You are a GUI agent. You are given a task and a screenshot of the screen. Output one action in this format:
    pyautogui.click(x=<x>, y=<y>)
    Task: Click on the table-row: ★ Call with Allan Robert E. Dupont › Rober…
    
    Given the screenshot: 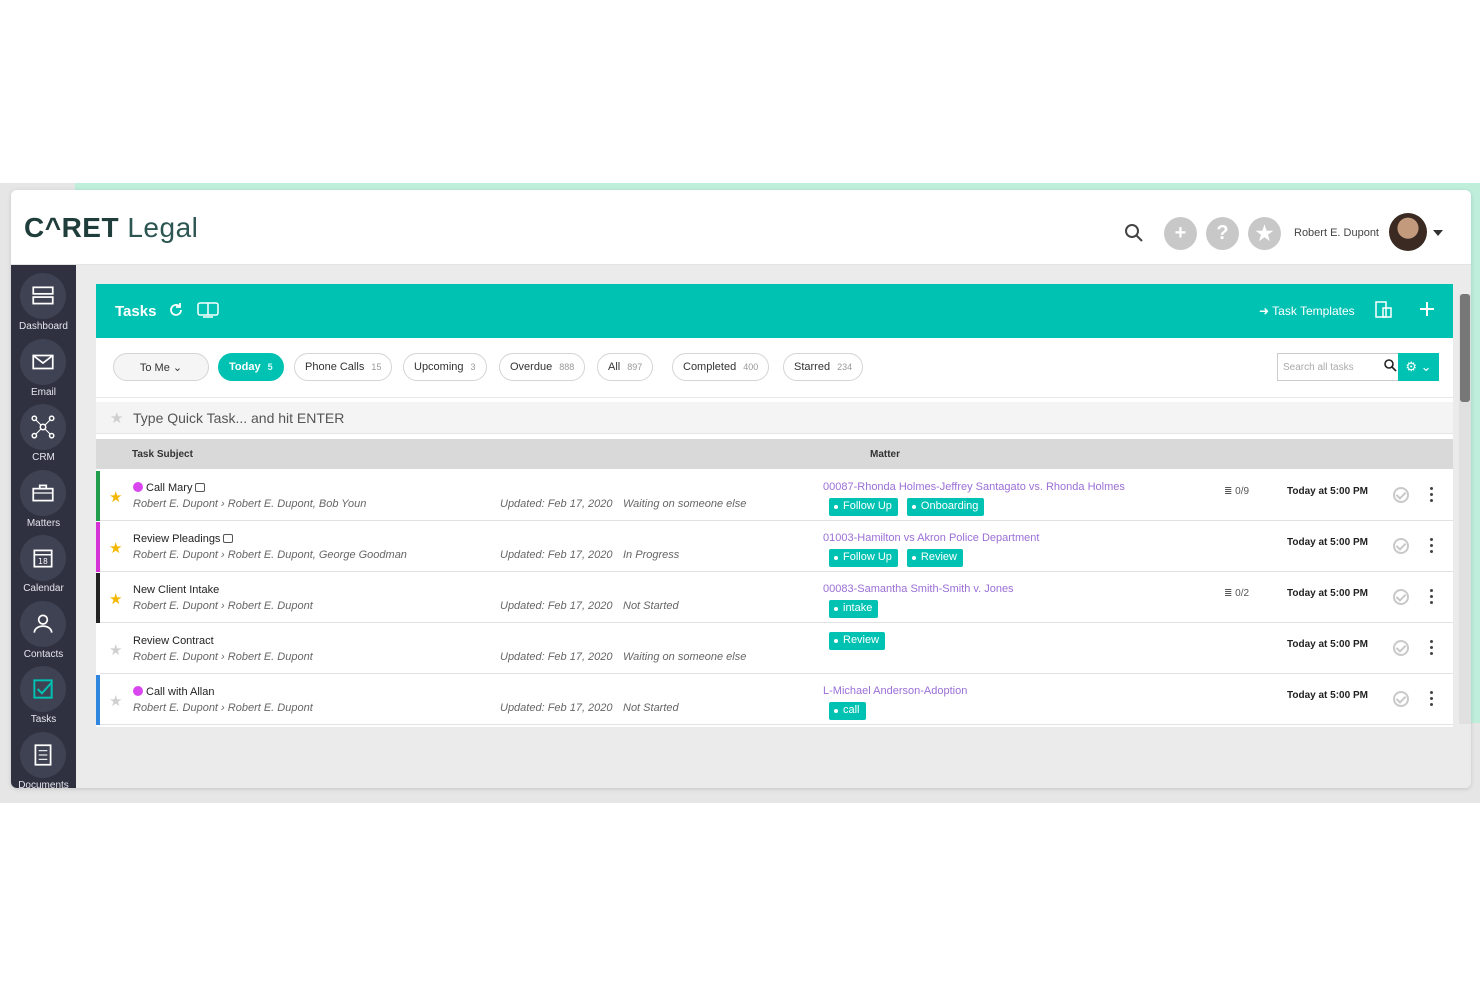 What is the action you would take?
    pyautogui.click(x=774, y=700)
    